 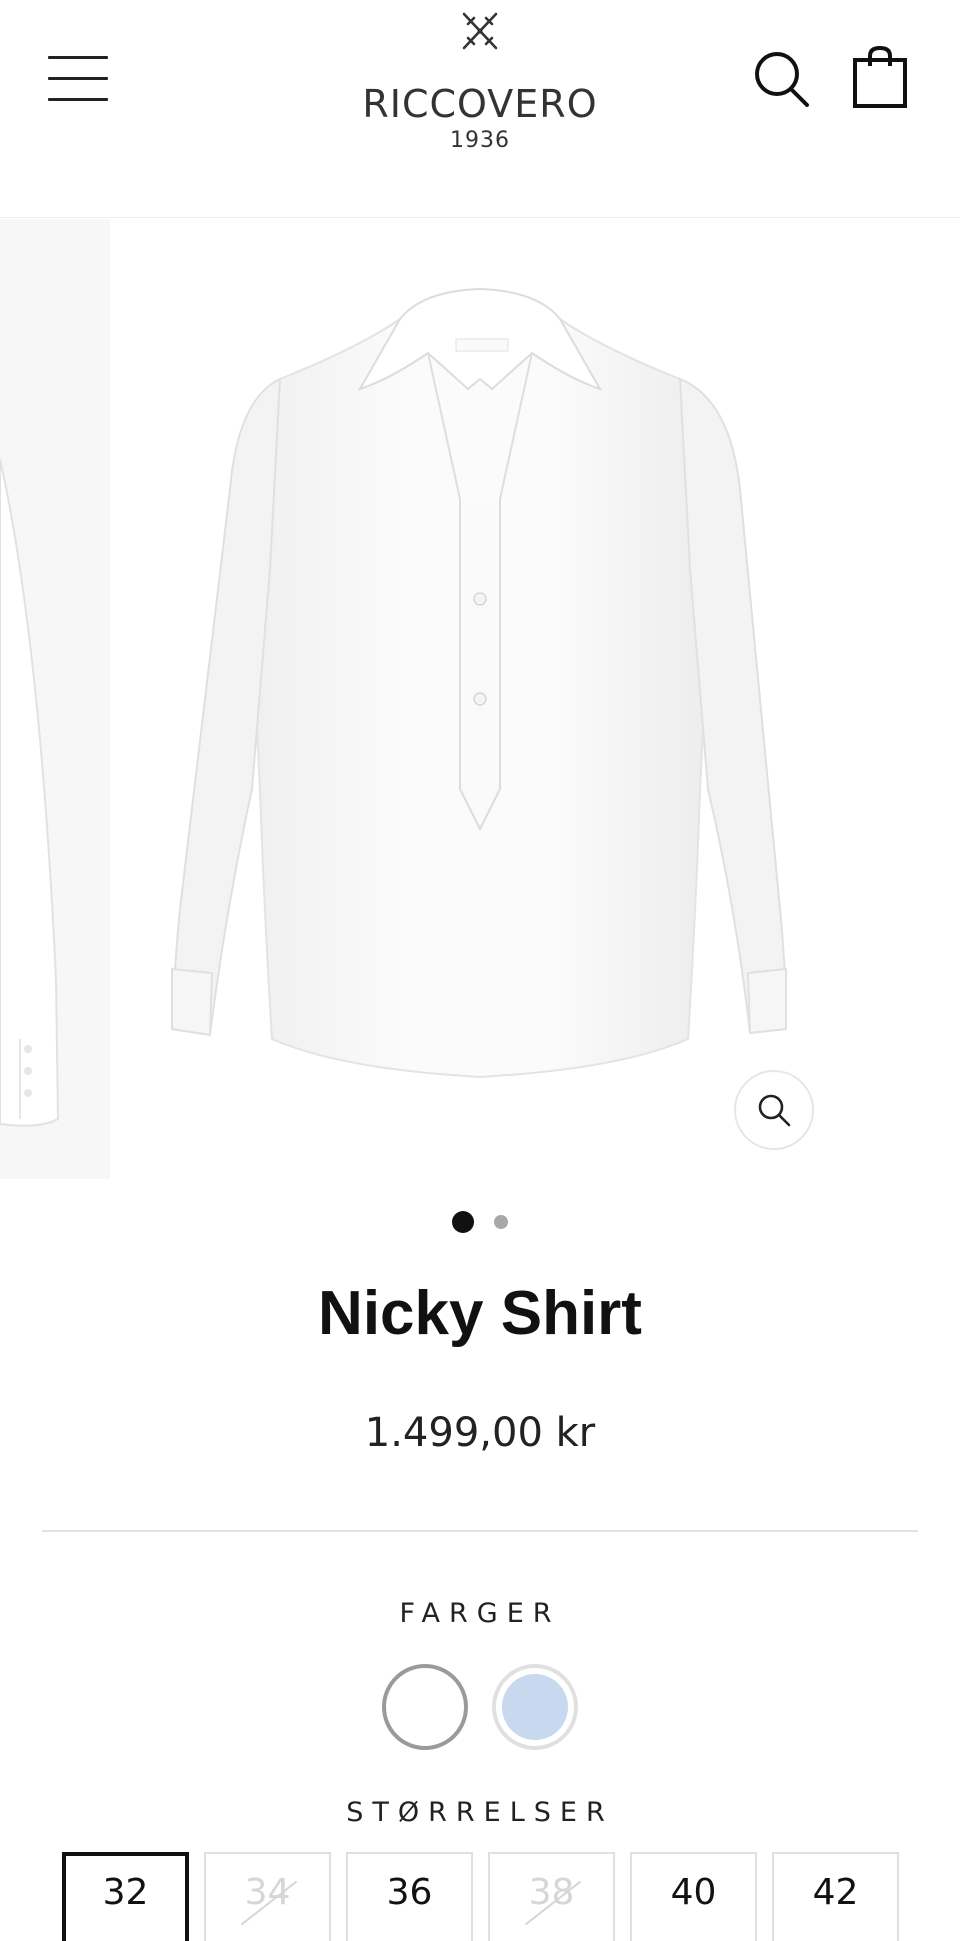 I want to click on color-swatch-white, so click(x=425, y=1707).